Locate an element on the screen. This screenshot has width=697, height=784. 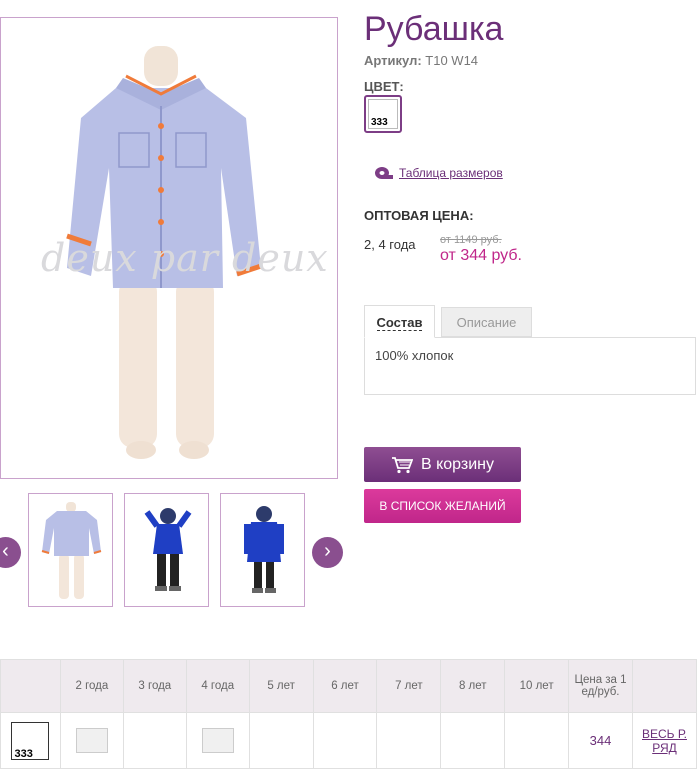
whole-row-cell: ВЕСЬ Р. РЯД is located at coordinates (664, 740).